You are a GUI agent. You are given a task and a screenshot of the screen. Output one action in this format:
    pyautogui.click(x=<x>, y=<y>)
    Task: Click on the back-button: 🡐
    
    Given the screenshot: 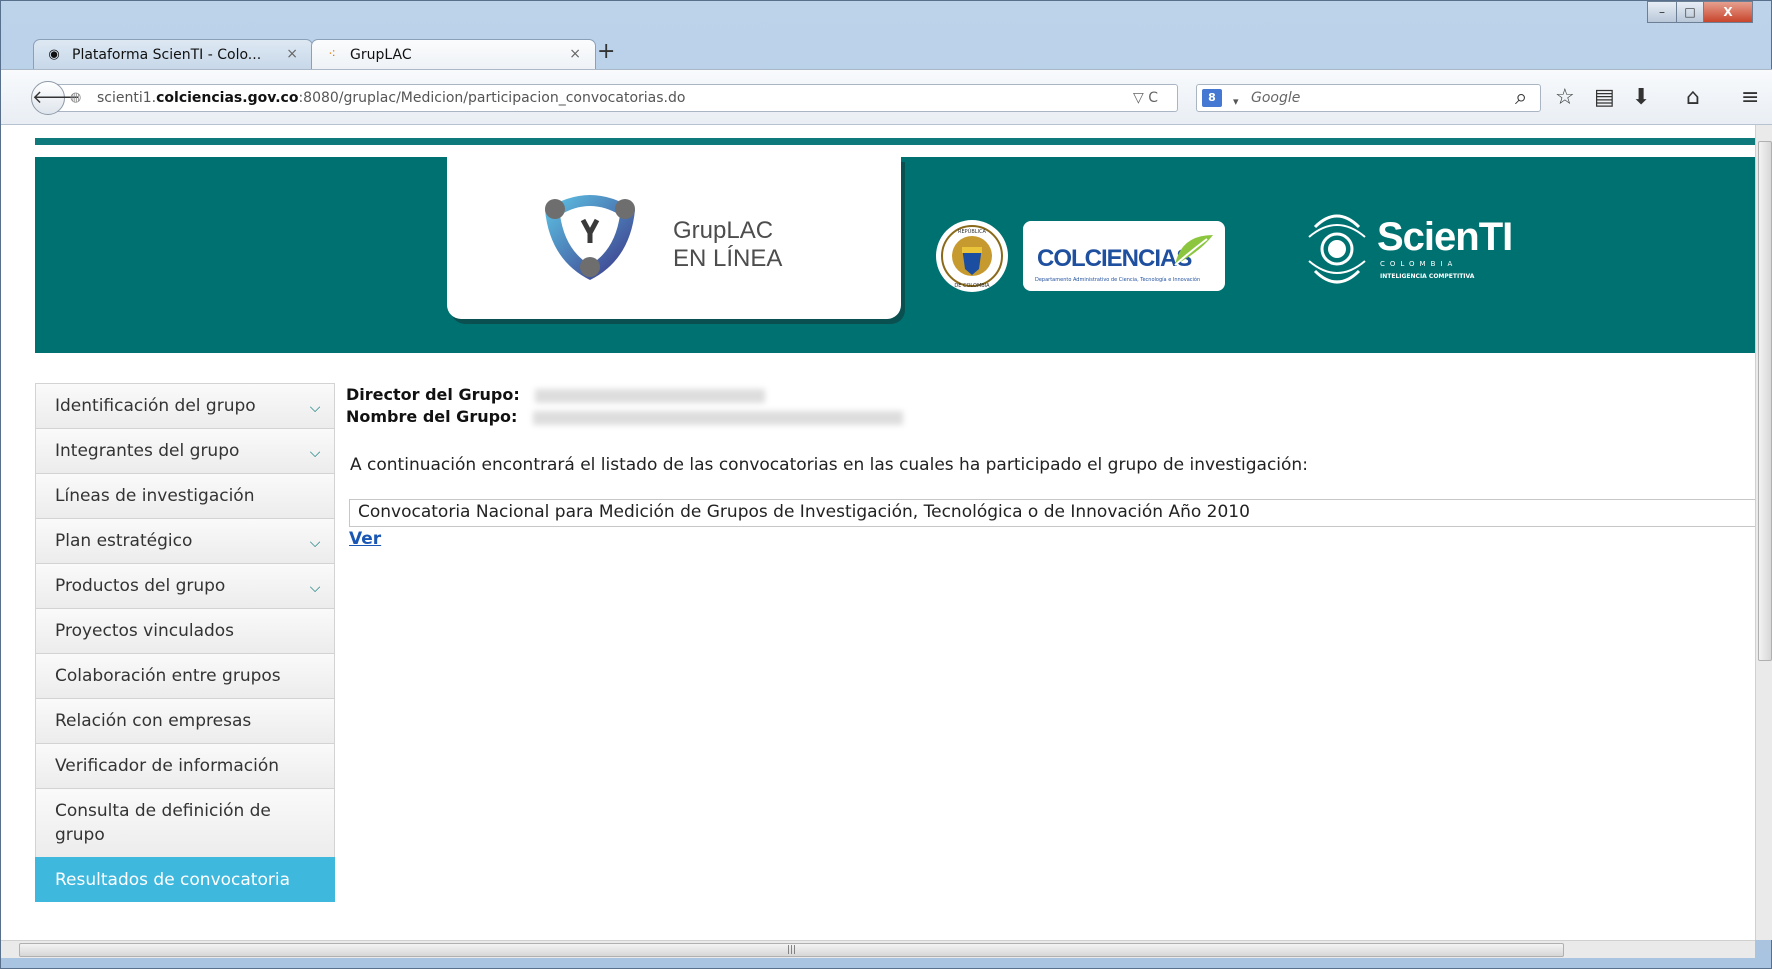 What is the action you would take?
    pyautogui.click(x=55, y=98)
    